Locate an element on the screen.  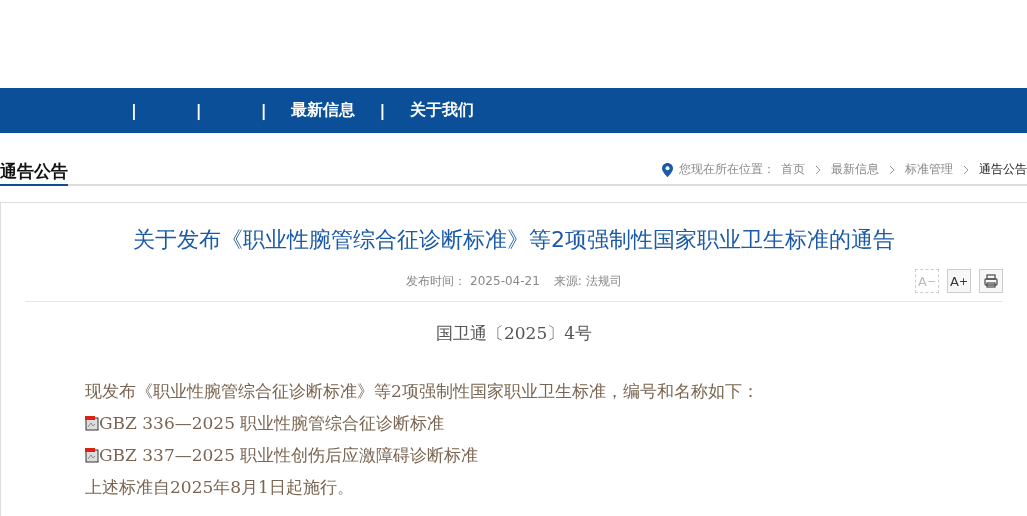
breadcrumb-link: 通告公告 is located at coordinates (1003, 169).